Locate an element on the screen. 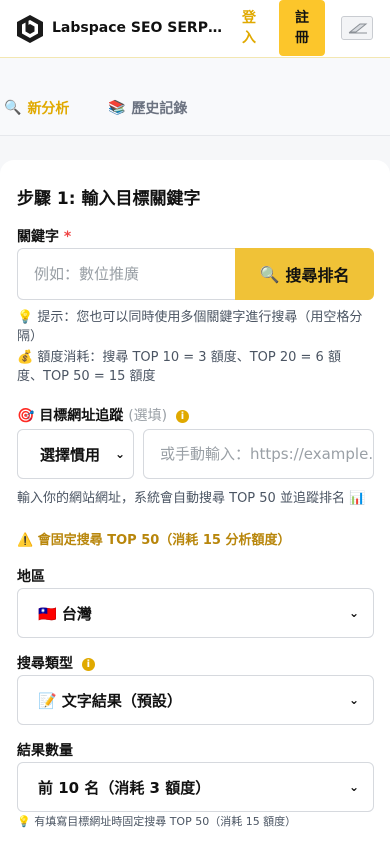 The image size is (390, 844). tab-history-label: 歷史記錄 is located at coordinates (159, 109).